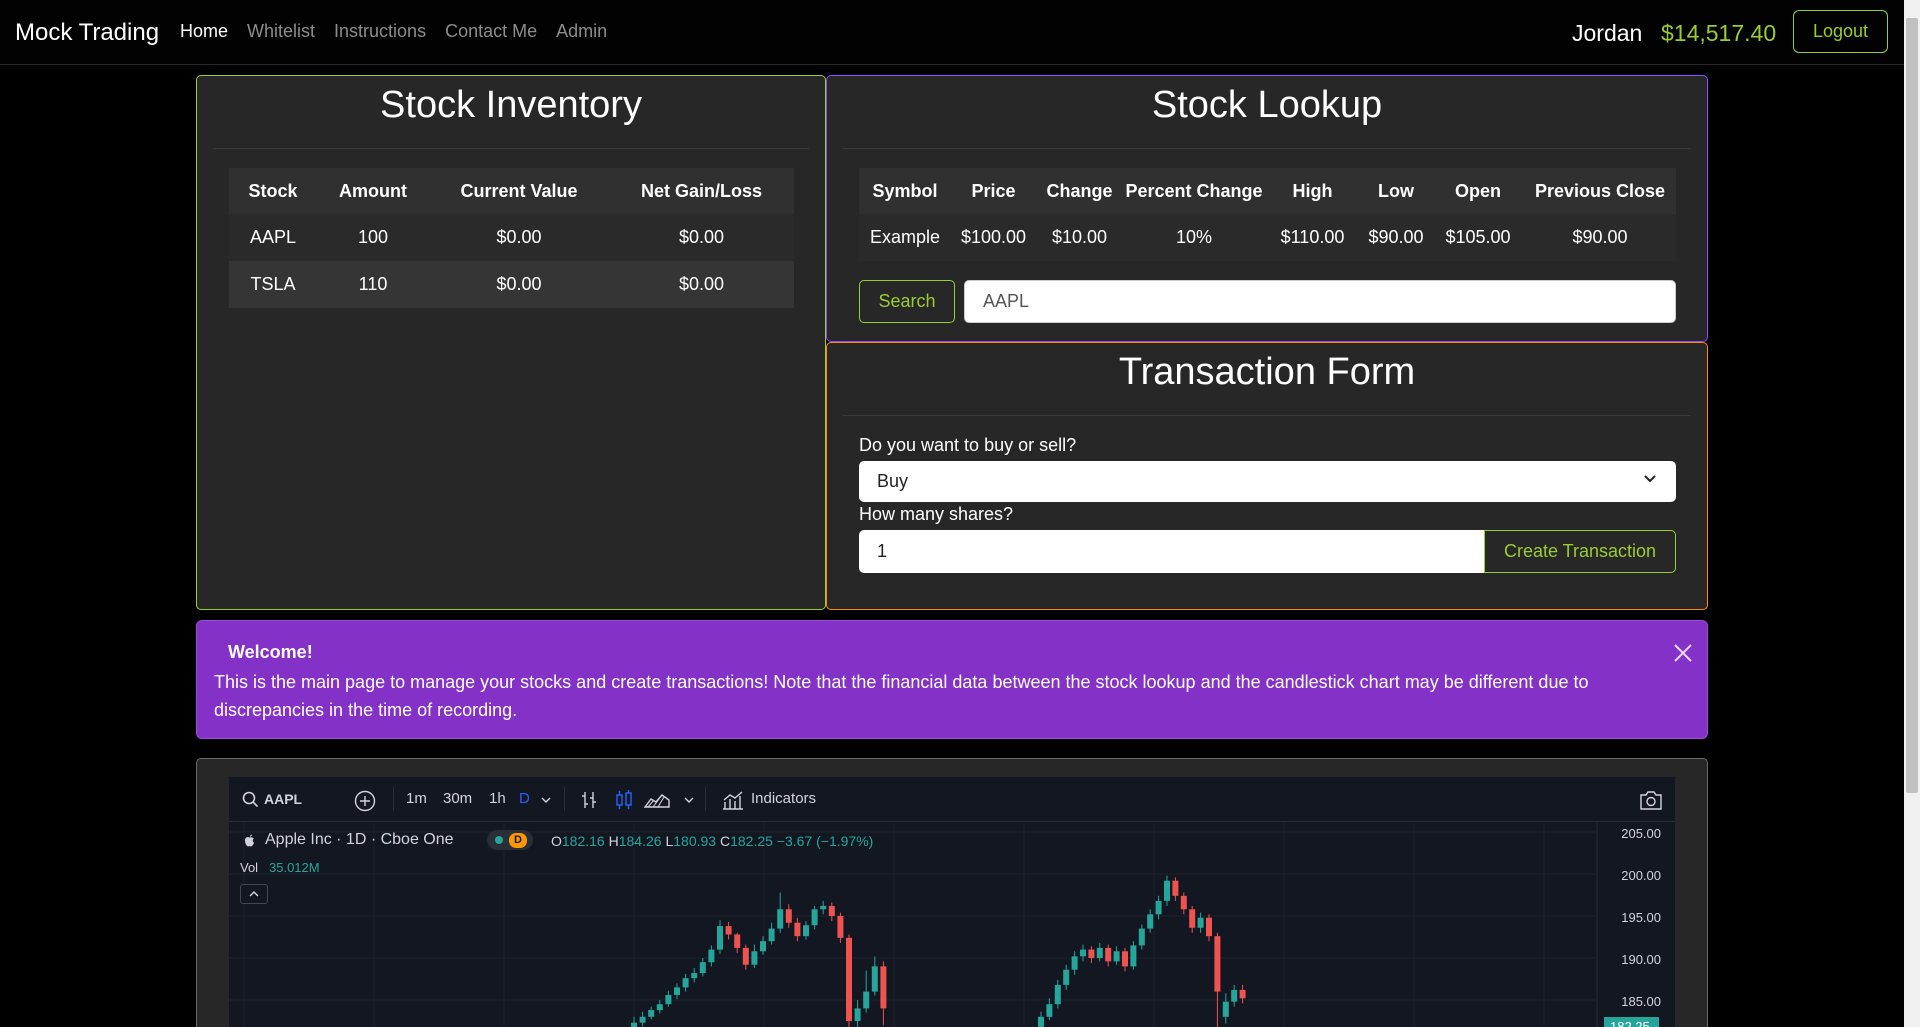 Image resolution: width=1920 pixels, height=1027 pixels. I want to click on interval-1m: 1m, so click(416, 798).